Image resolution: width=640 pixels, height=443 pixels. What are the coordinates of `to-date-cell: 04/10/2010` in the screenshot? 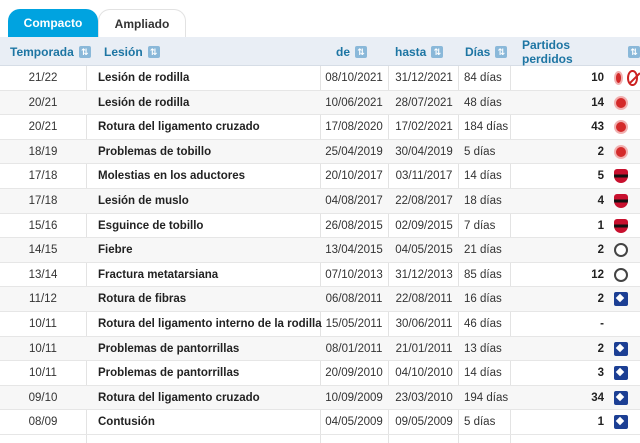 It's located at (424, 373).